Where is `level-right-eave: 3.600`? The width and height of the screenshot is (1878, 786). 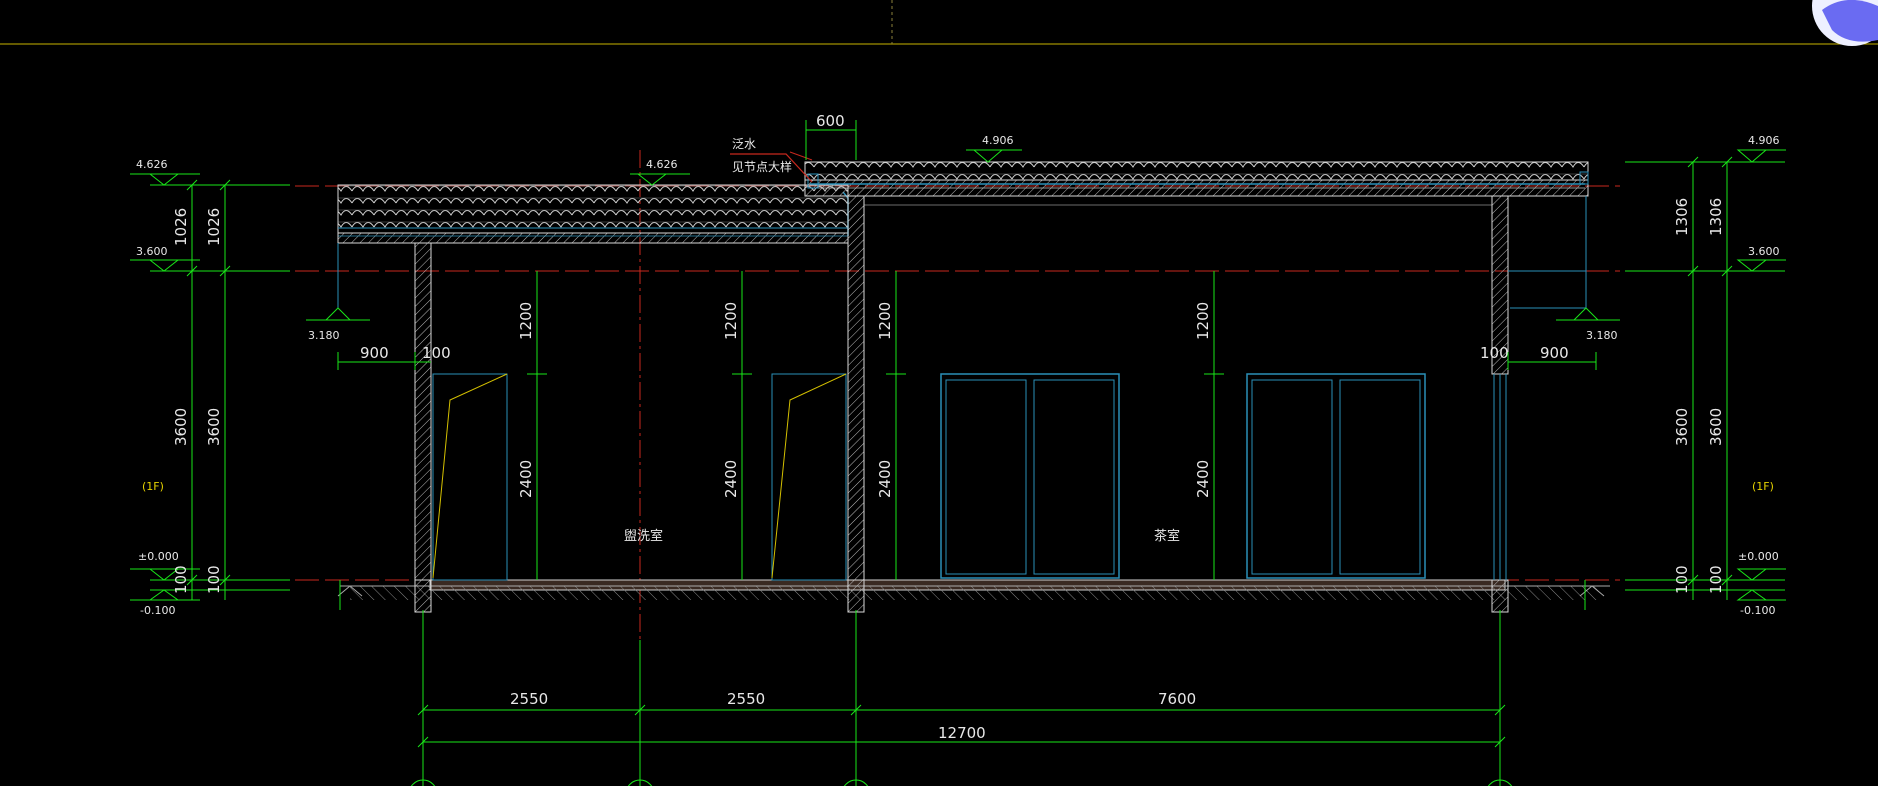
level-right-eave: 3.600 is located at coordinates (1764, 251).